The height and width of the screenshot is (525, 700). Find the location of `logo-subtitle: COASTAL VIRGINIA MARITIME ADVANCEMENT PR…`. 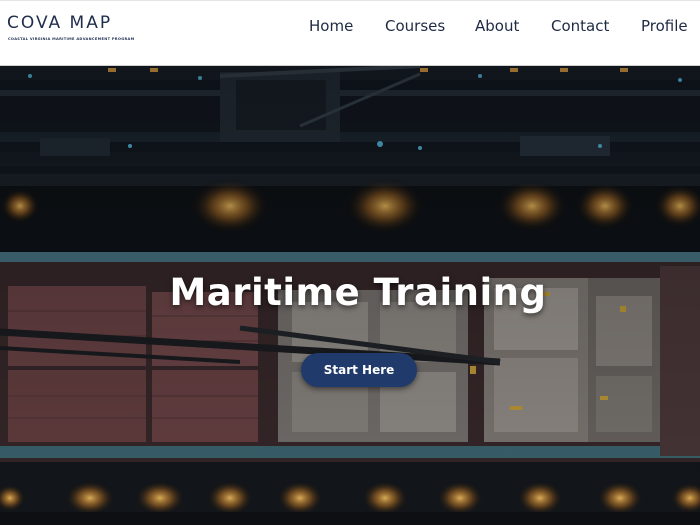

logo-subtitle: COASTAL VIRGINIA MARITIME ADVANCEMENT PR… is located at coordinates (71, 39).